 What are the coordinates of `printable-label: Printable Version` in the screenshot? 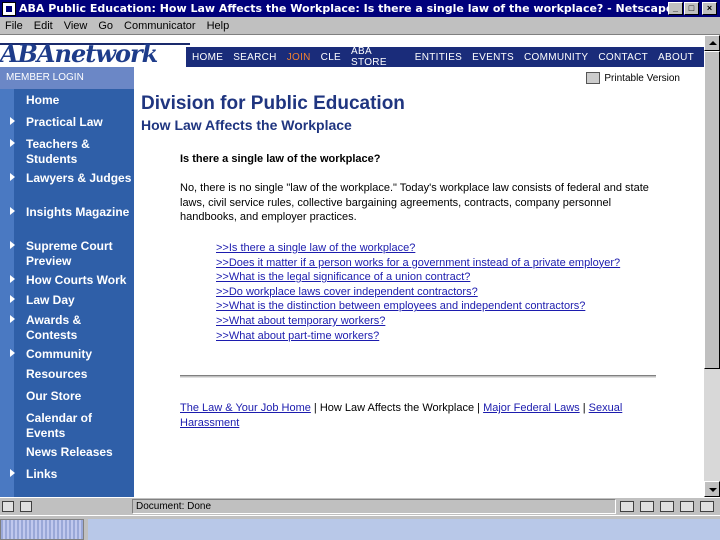 It's located at (642, 78).